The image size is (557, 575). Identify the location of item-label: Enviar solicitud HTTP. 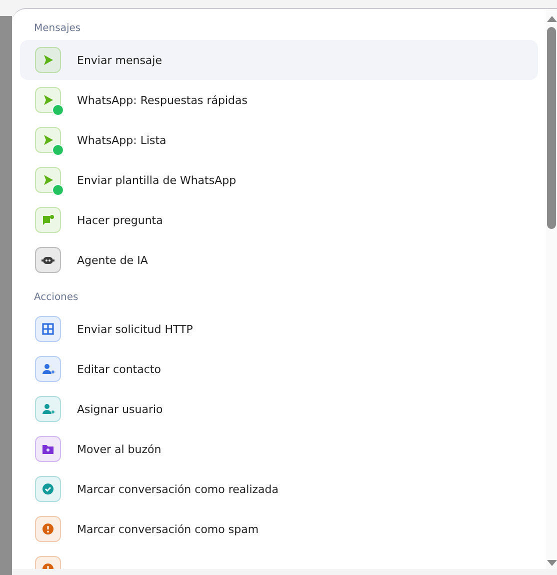
(135, 329).